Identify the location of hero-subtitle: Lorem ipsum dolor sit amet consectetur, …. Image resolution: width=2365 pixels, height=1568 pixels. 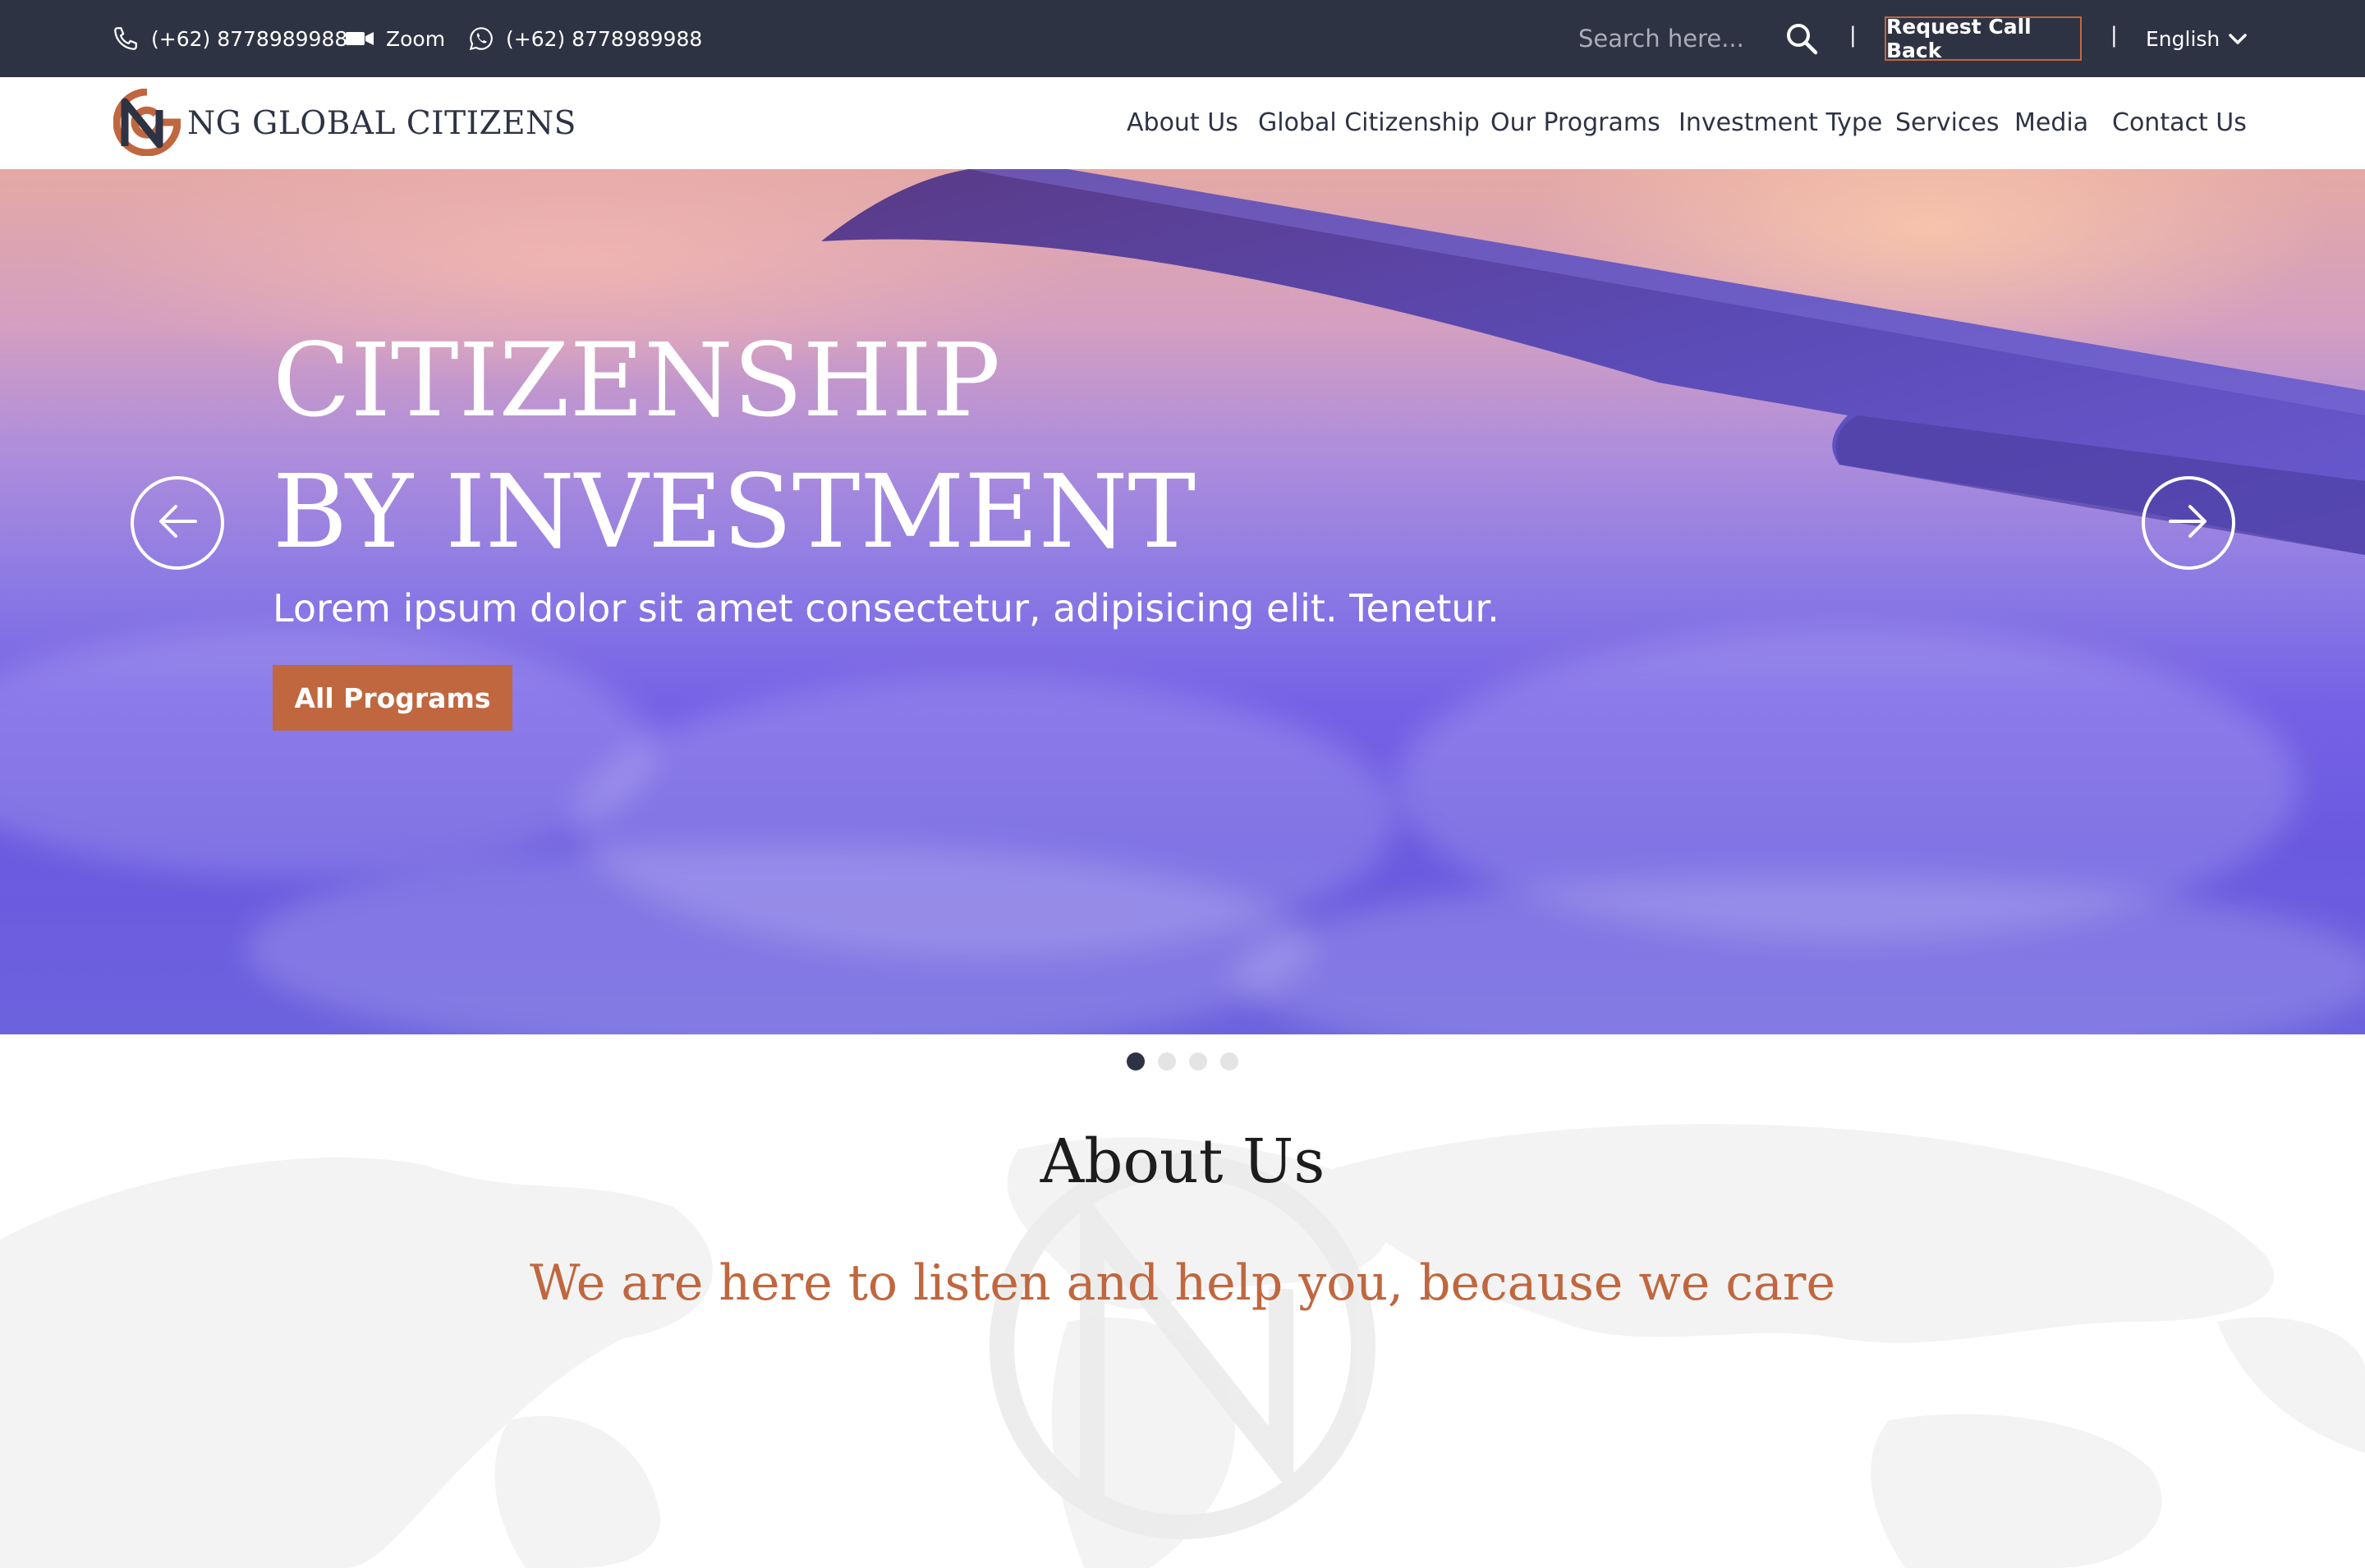
(886, 608).